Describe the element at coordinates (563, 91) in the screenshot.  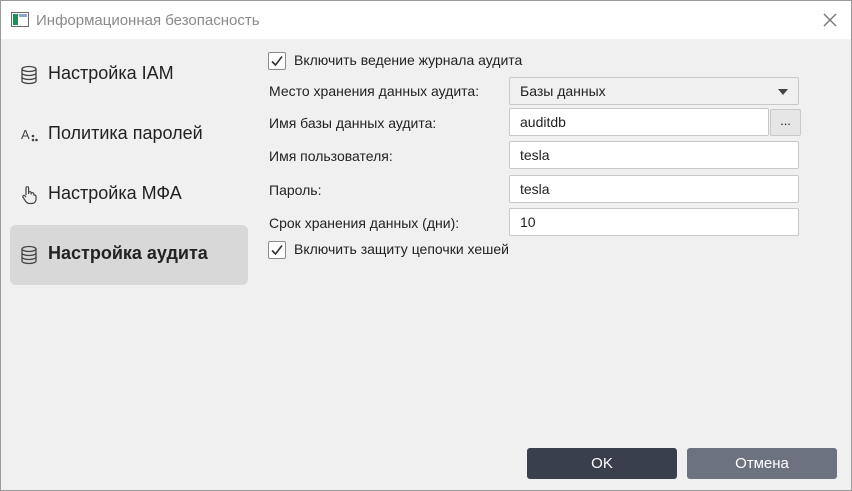
I see `storage-location-value: Базы данных` at that location.